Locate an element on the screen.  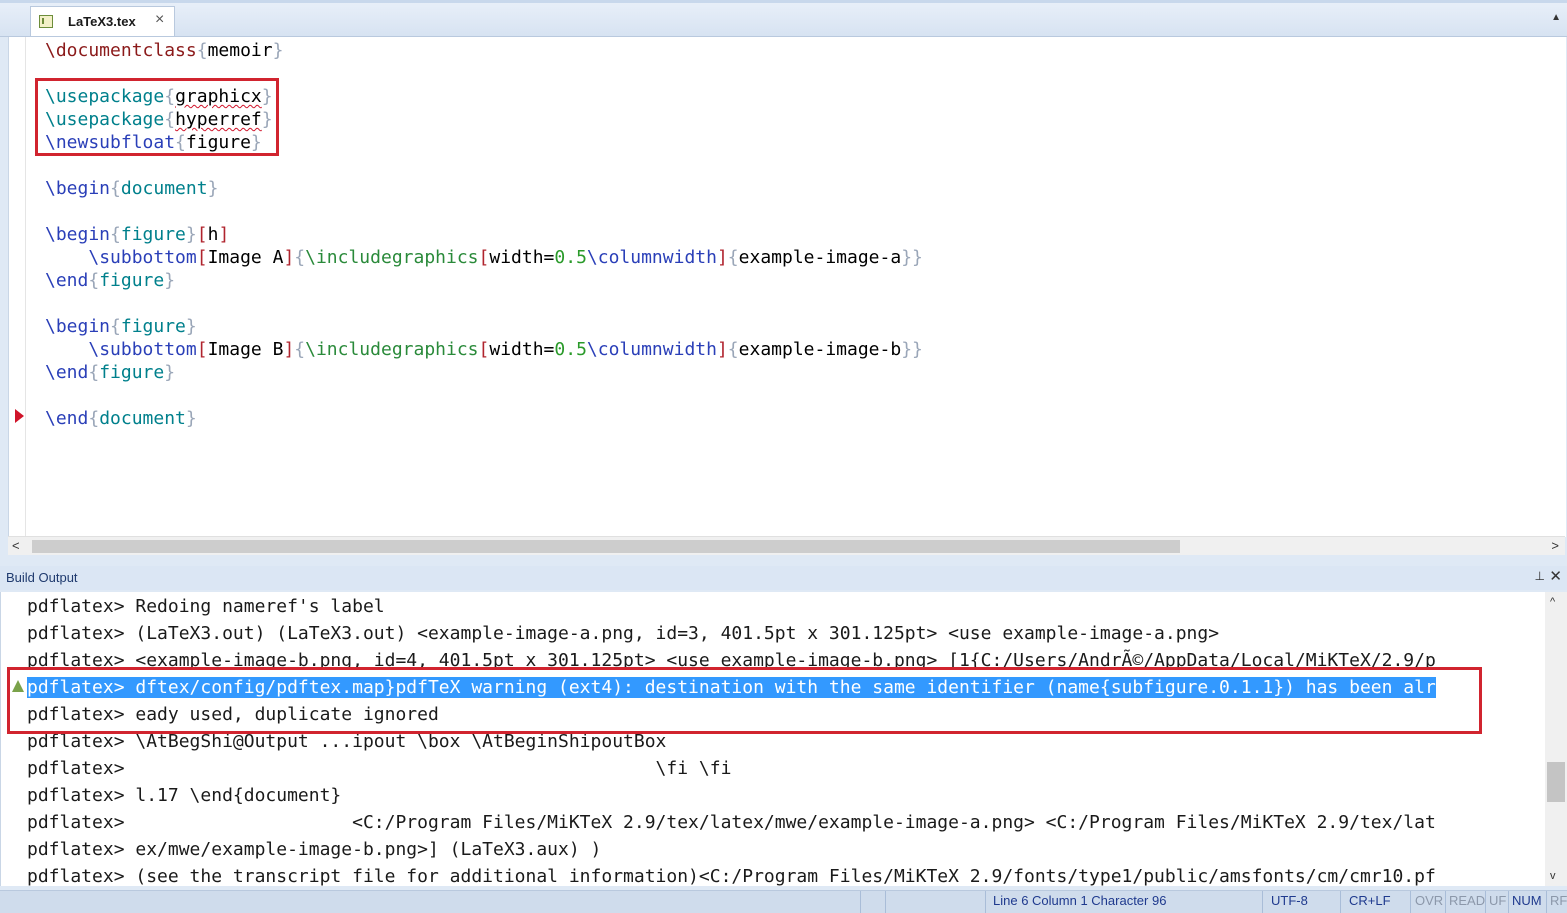
code-token: example-image-b is located at coordinates (820, 349).